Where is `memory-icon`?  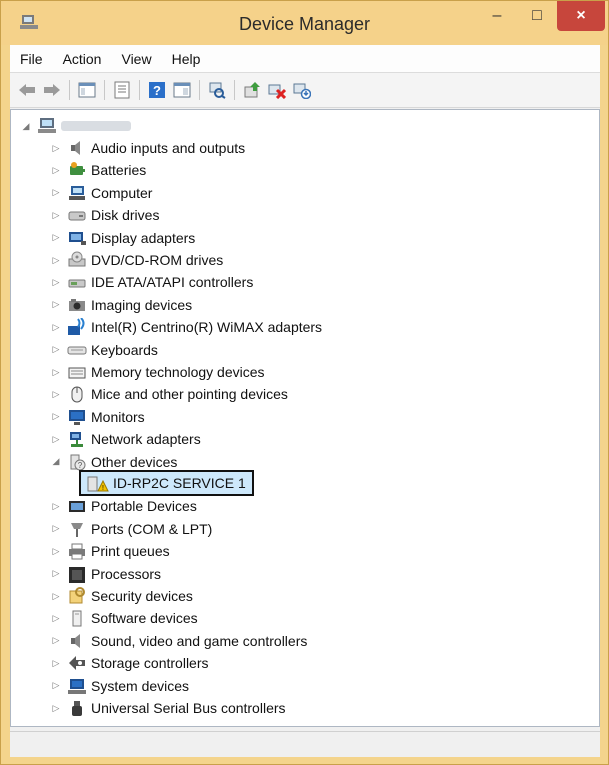
memory-icon is located at coordinates (77, 372).